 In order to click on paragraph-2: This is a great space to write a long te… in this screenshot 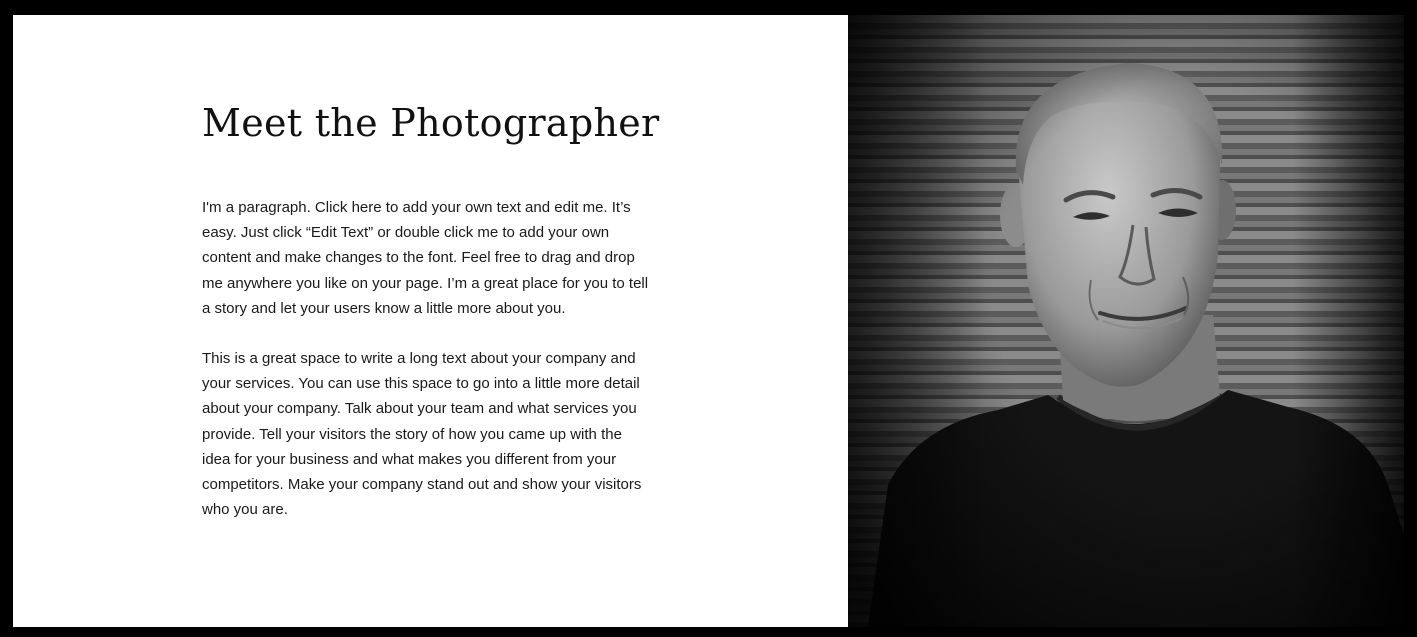, I will do `click(428, 434)`.